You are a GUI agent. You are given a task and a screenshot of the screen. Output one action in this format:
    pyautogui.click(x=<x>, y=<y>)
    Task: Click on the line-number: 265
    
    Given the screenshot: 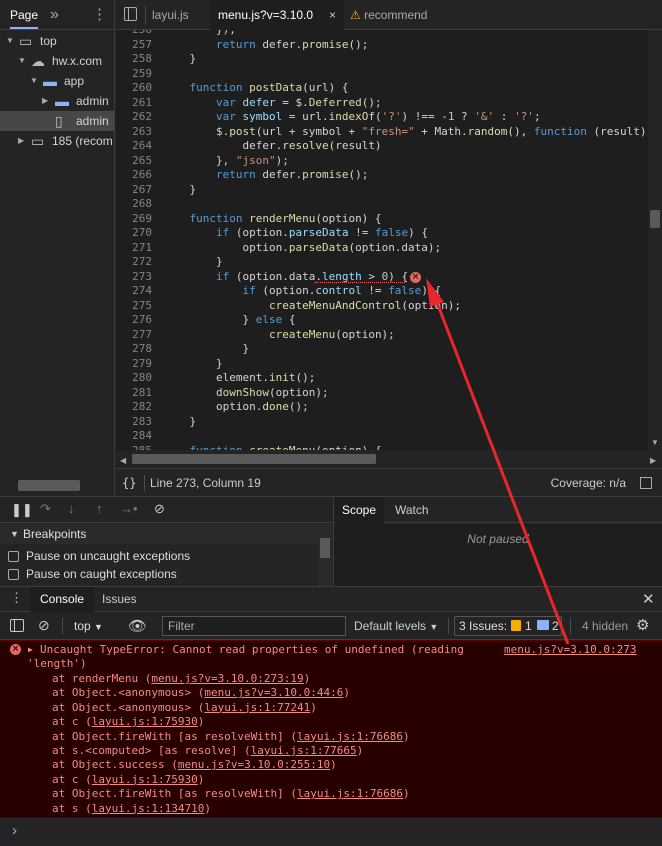 What is the action you would take?
    pyautogui.click(x=134, y=161)
    